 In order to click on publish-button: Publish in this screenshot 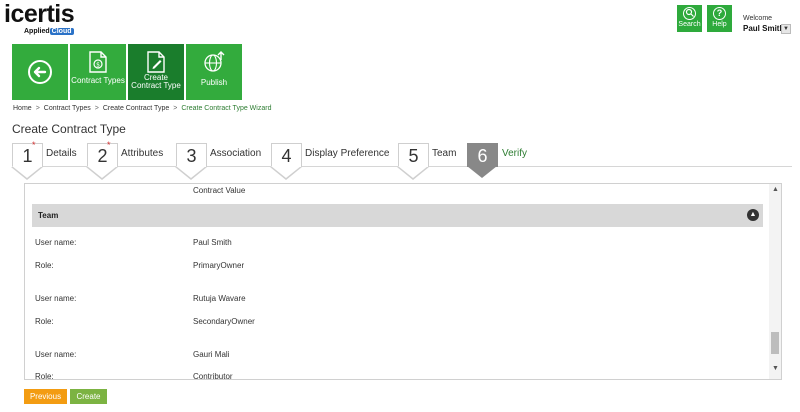, I will do `click(214, 72)`.